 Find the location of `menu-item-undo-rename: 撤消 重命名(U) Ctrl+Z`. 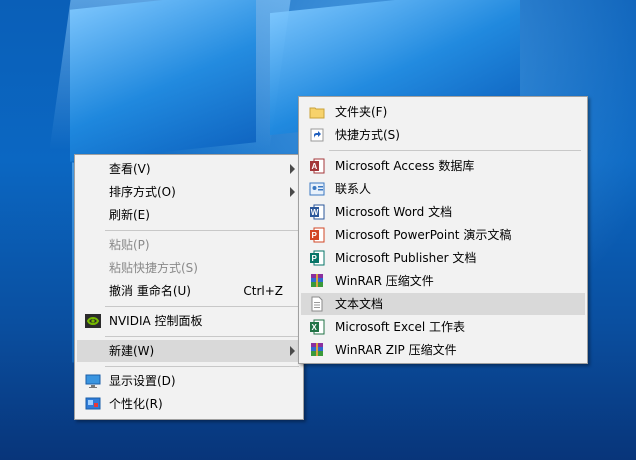

menu-item-undo-rename: 撤消 重命名(U) Ctrl+Z is located at coordinates (189, 291).